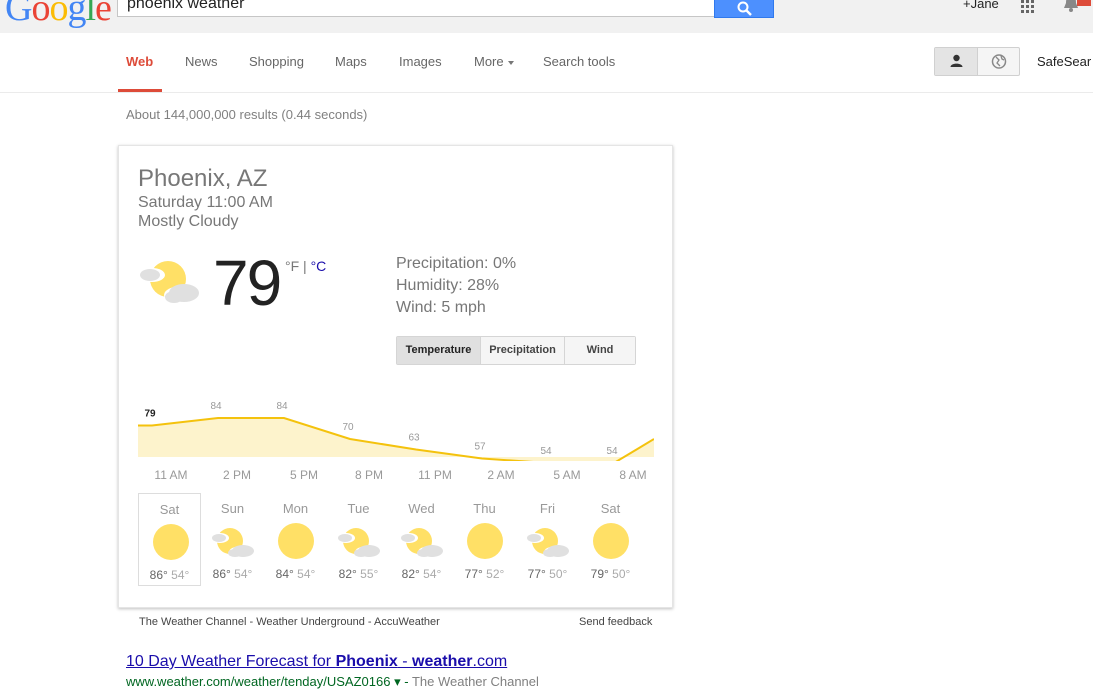 The height and width of the screenshot is (690, 1093). What do you see at coordinates (205, 202) in the screenshot?
I see `weather-datetime: Saturday 11:00 AM` at bounding box center [205, 202].